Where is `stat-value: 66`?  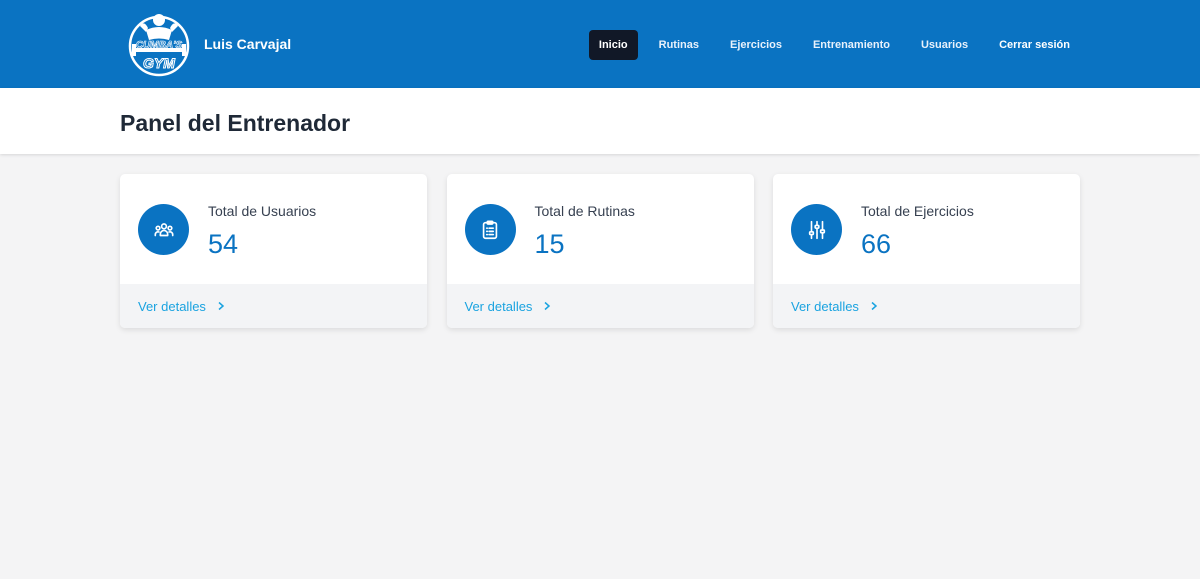 stat-value: 66 is located at coordinates (876, 244).